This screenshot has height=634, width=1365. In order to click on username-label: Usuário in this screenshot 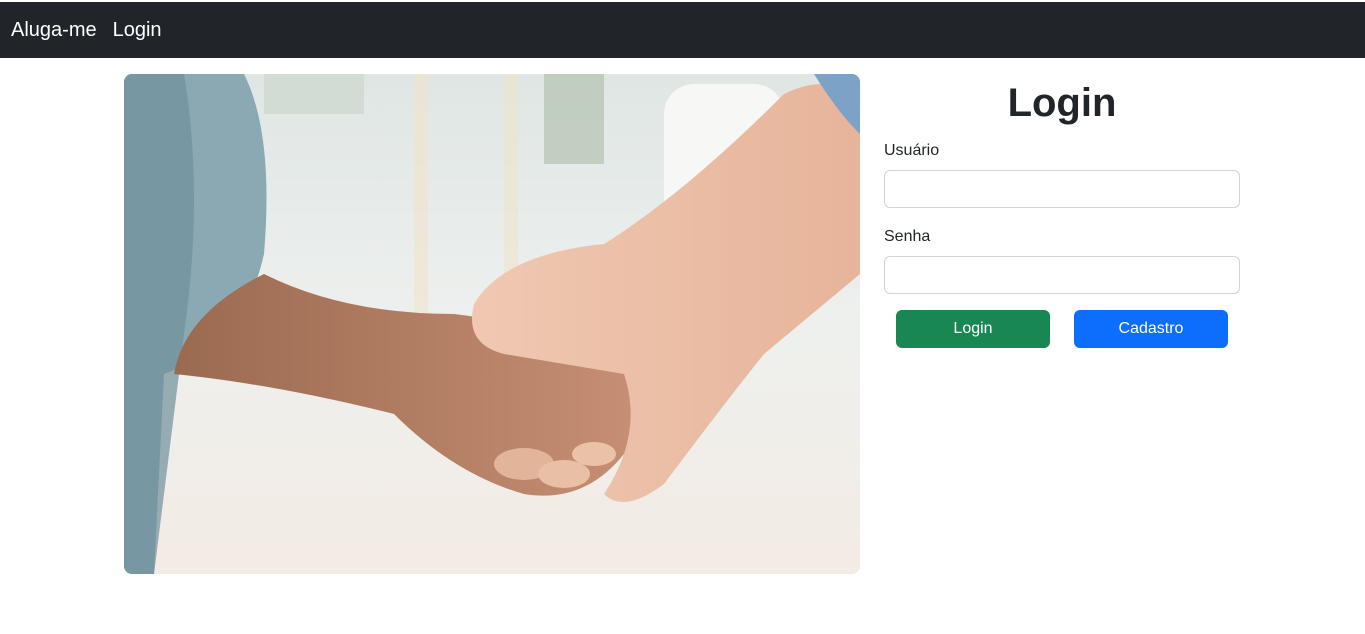, I will do `click(912, 150)`.